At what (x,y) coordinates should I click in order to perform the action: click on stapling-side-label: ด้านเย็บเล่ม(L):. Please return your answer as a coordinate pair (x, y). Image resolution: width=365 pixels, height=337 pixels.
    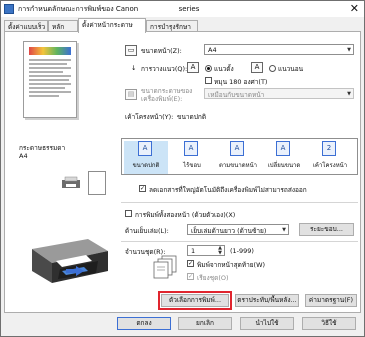
    Looking at the image, I should click on (147, 231).